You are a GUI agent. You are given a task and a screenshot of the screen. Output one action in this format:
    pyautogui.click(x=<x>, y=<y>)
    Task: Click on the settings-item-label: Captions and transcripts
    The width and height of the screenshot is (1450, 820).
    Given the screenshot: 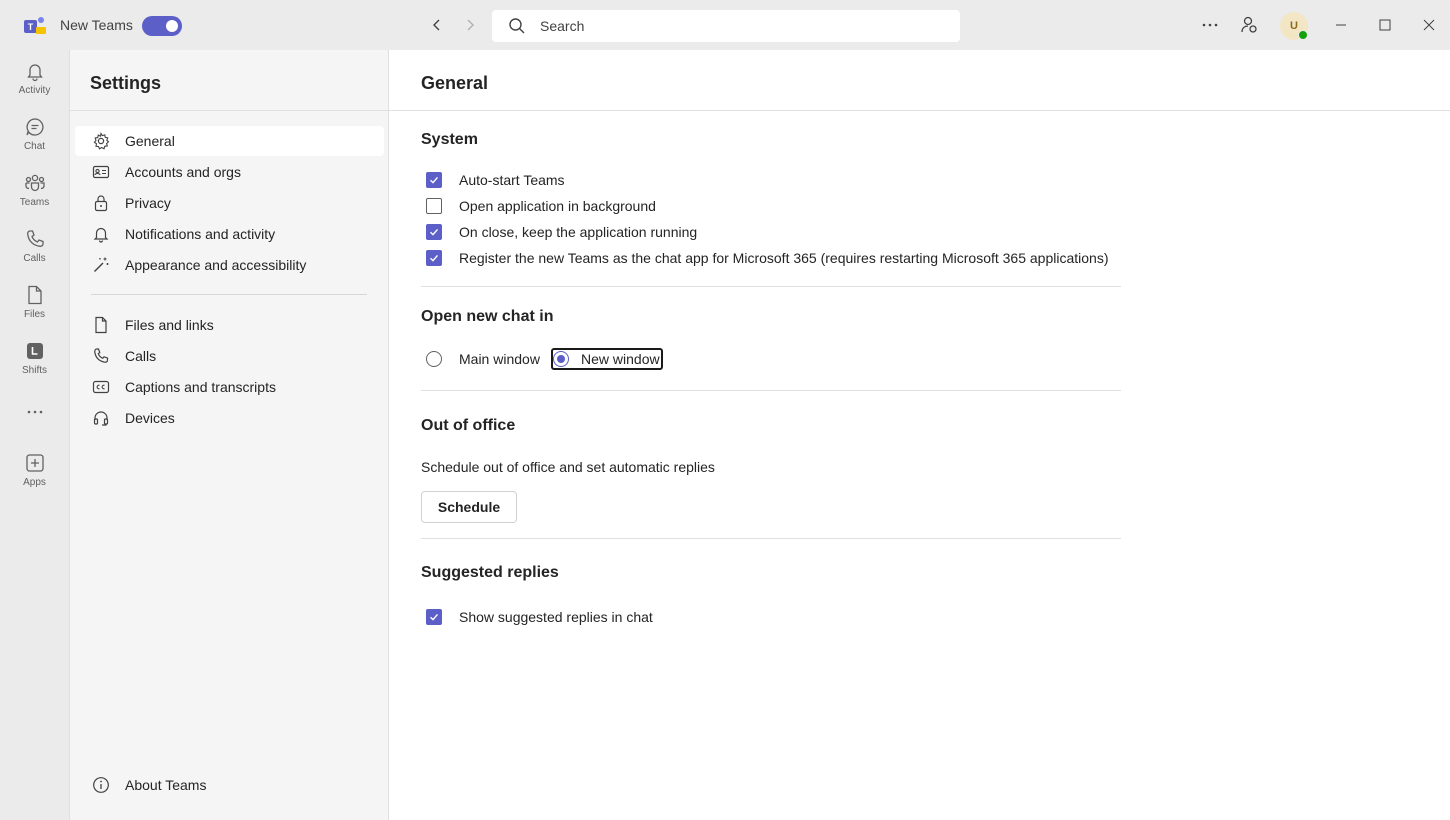 What is the action you would take?
    pyautogui.click(x=200, y=387)
    